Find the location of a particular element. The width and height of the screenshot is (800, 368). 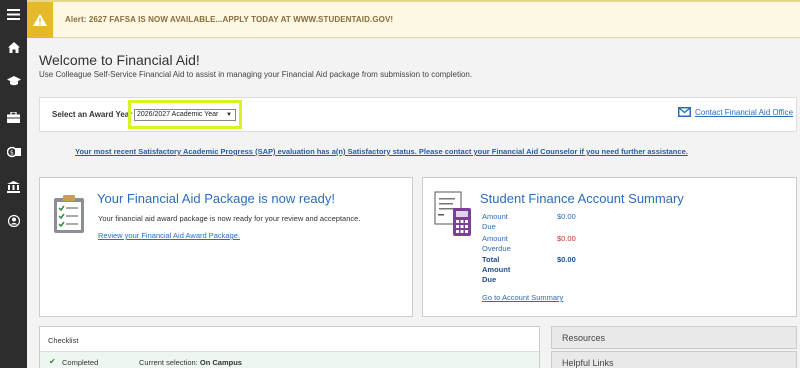

checklist-status: Completed is located at coordinates (80, 362).